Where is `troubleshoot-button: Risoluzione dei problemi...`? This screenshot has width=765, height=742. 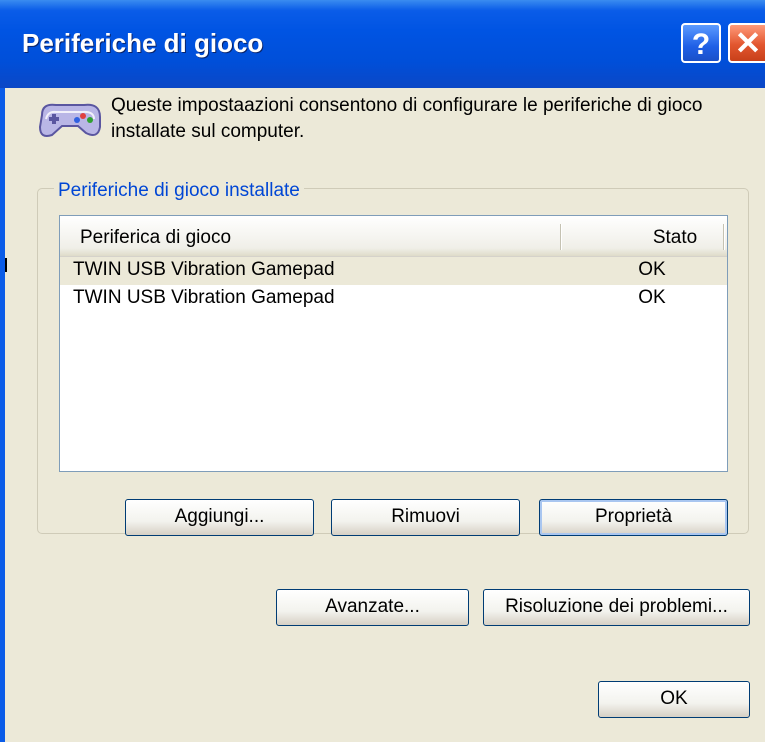
troubleshoot-button: Risoluzione dei problemi... is located at coordinates (616, 607).